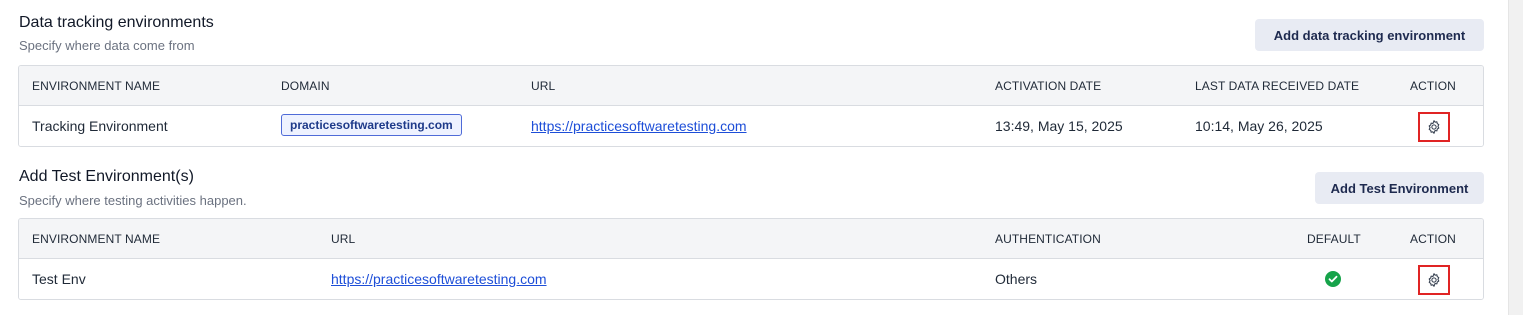 This screenshot has width=1523, height=315. I want to click on tracking-section-title: Data tracking environments, so click(116, 22).